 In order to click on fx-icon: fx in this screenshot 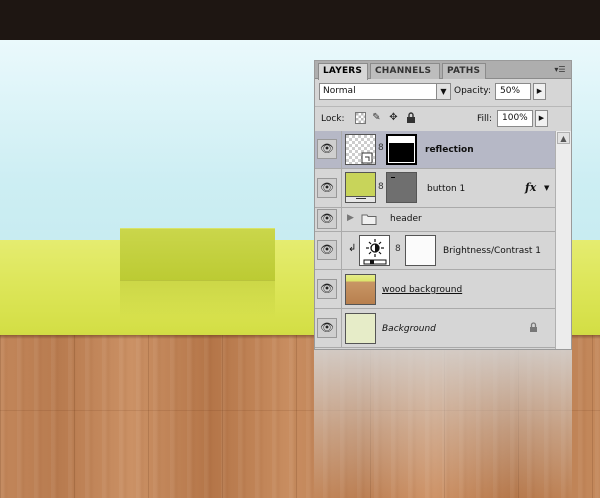, I will do `click(530, 187)`.